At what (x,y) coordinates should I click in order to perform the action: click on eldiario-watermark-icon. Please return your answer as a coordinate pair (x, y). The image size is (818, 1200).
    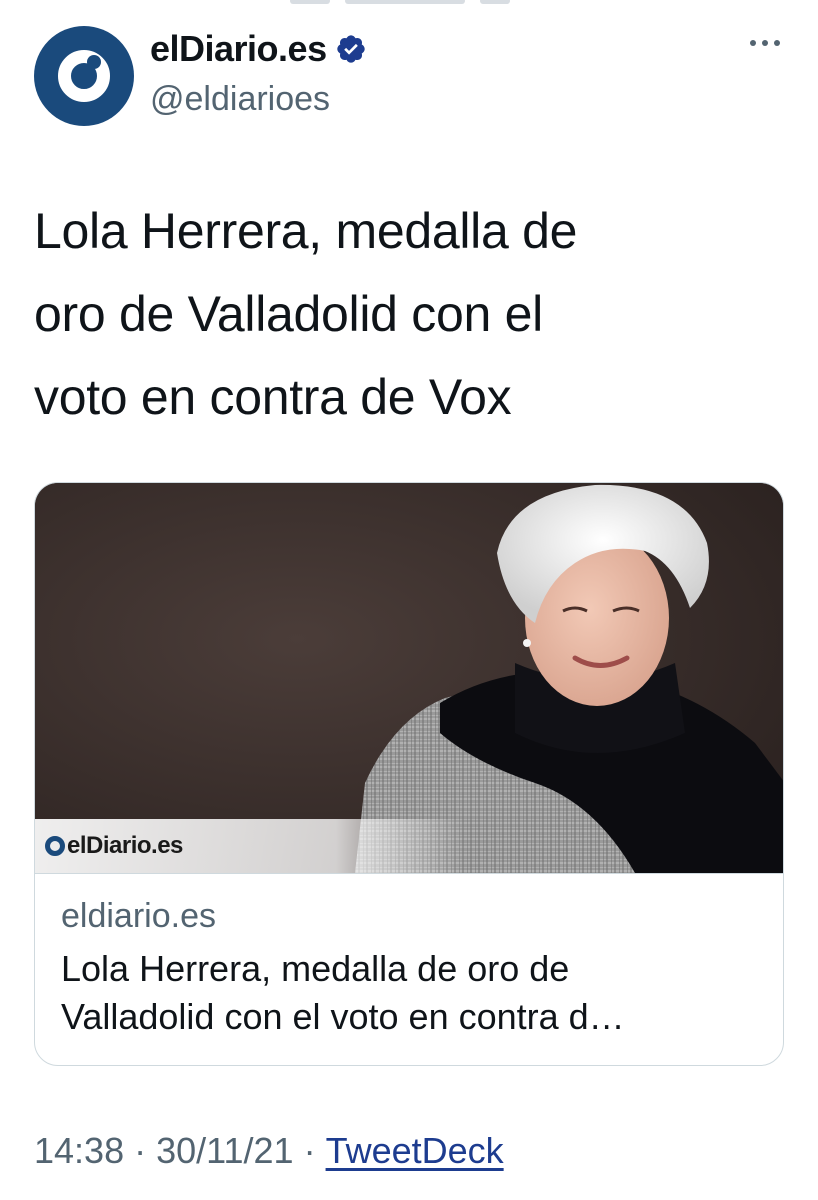
    Looking at the image, I should click on (55, 846).